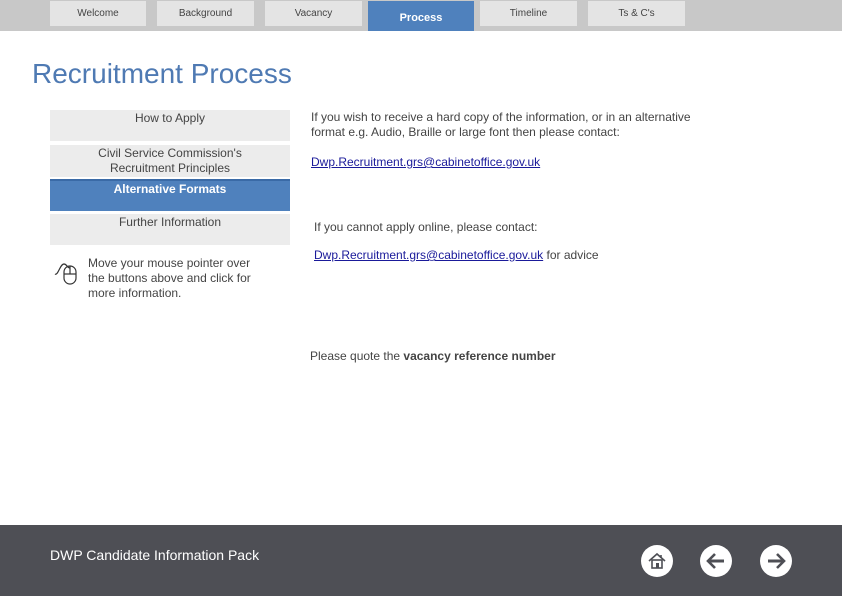 Image resolution: width=842 pixels, height=596 pixels. What do you see at coordinates (479, 356) in the screenshot?
I see `quote-bold: vacancy reference number` at bounding box center [479, 356].